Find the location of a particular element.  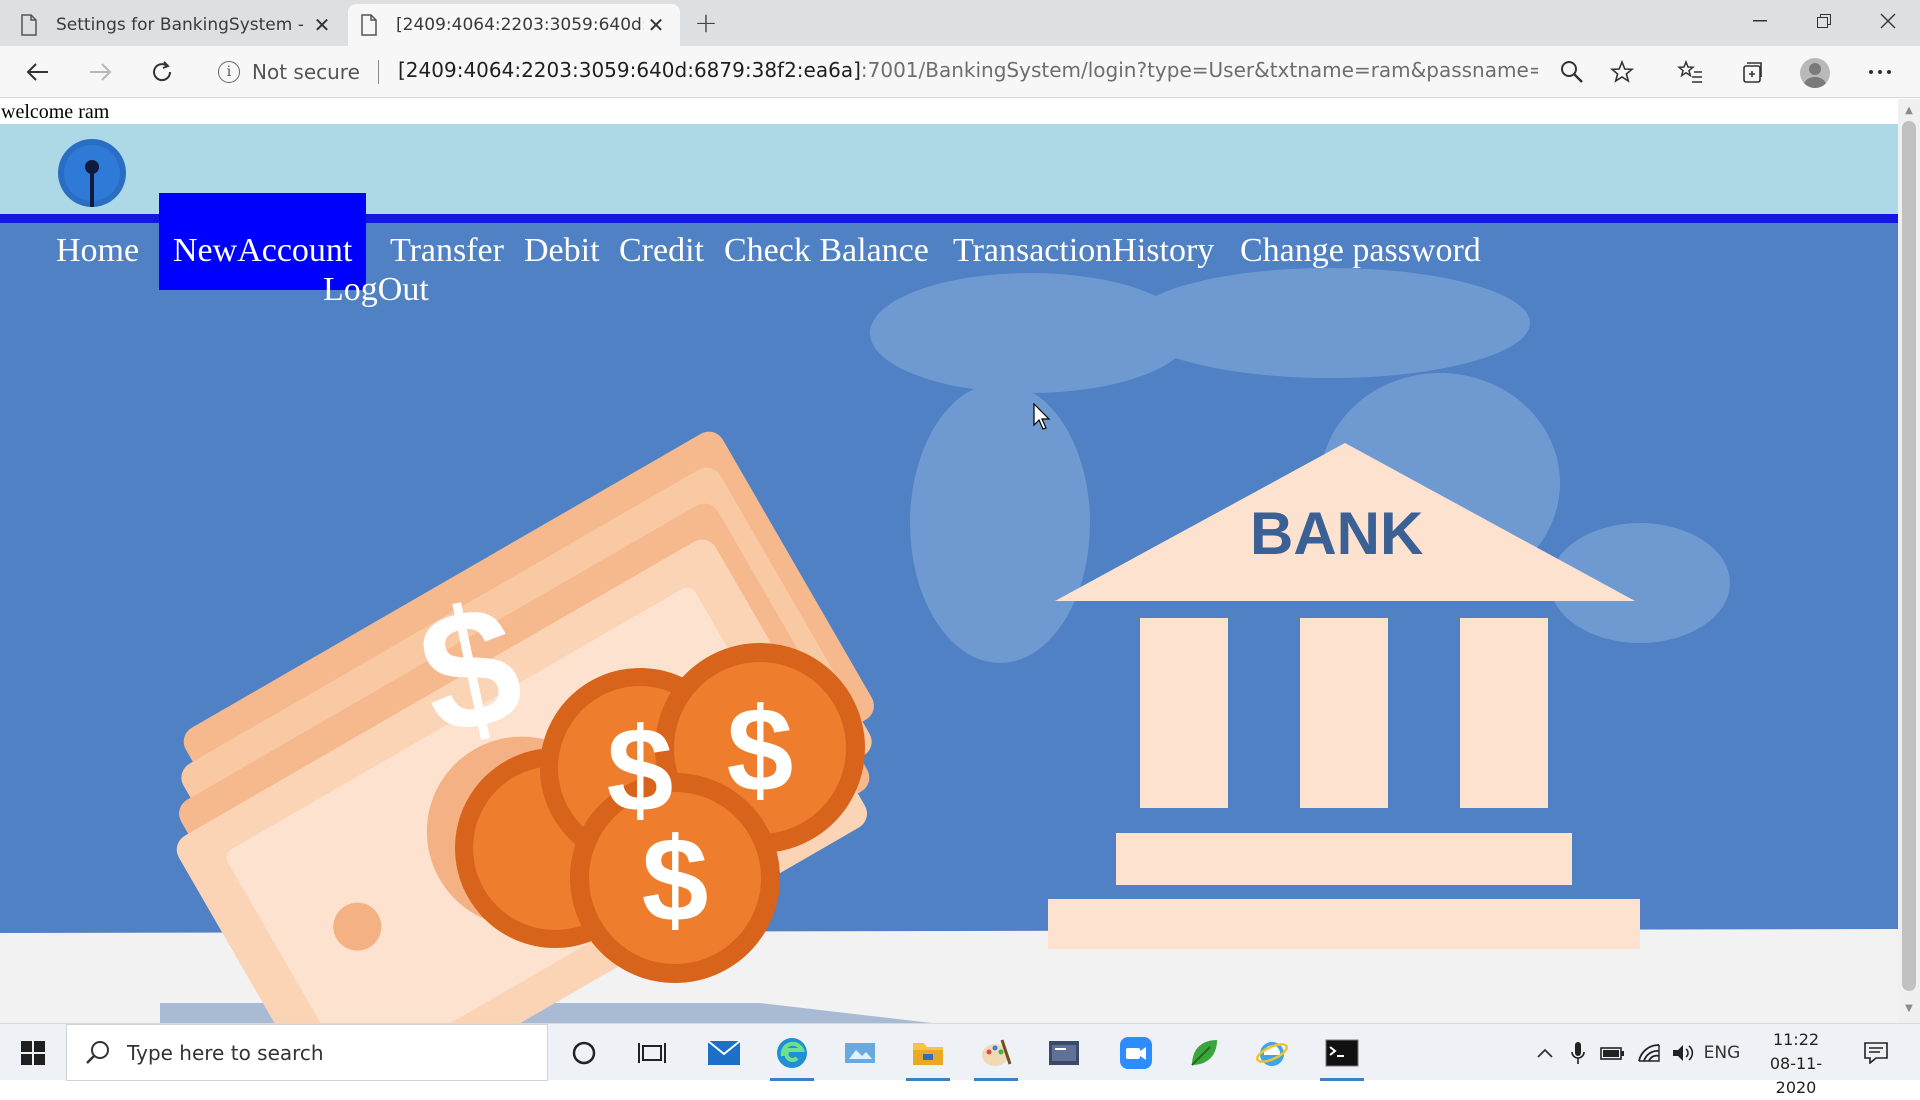

taskbar-search: Type here to search is located at coordinates (307, 1052).